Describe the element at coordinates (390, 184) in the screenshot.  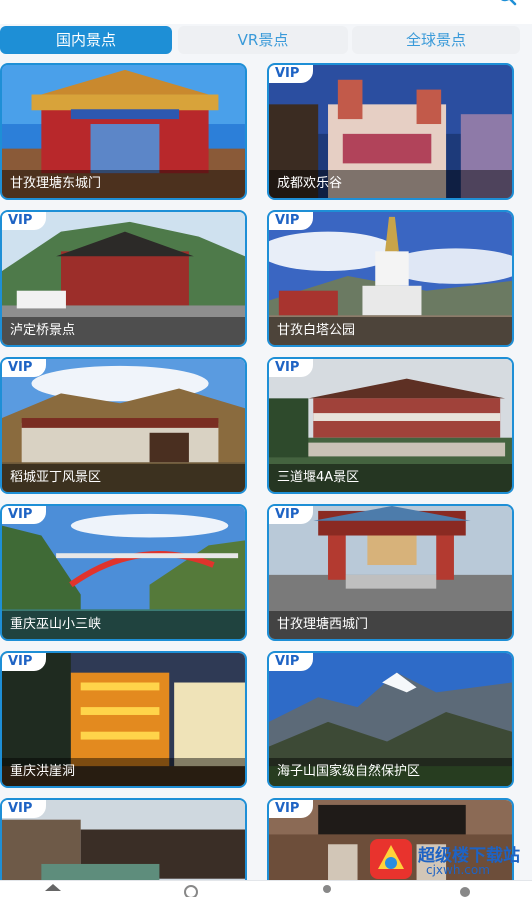
I see `card-title: 成都欢乐谷` at that location.